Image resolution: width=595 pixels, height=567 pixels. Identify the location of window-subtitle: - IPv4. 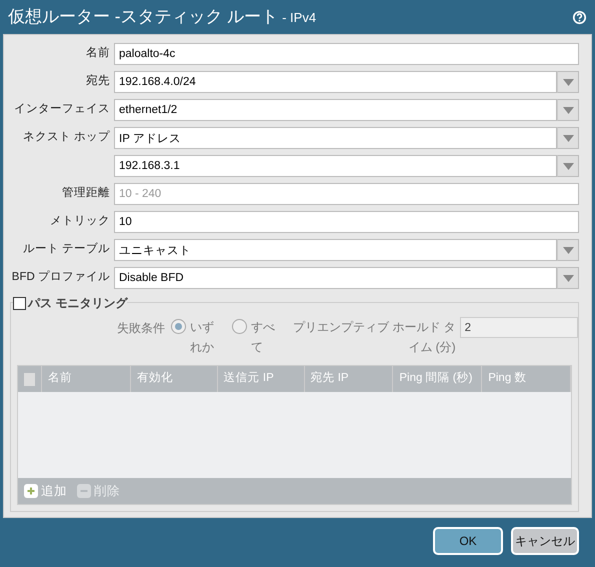
(299, 18).